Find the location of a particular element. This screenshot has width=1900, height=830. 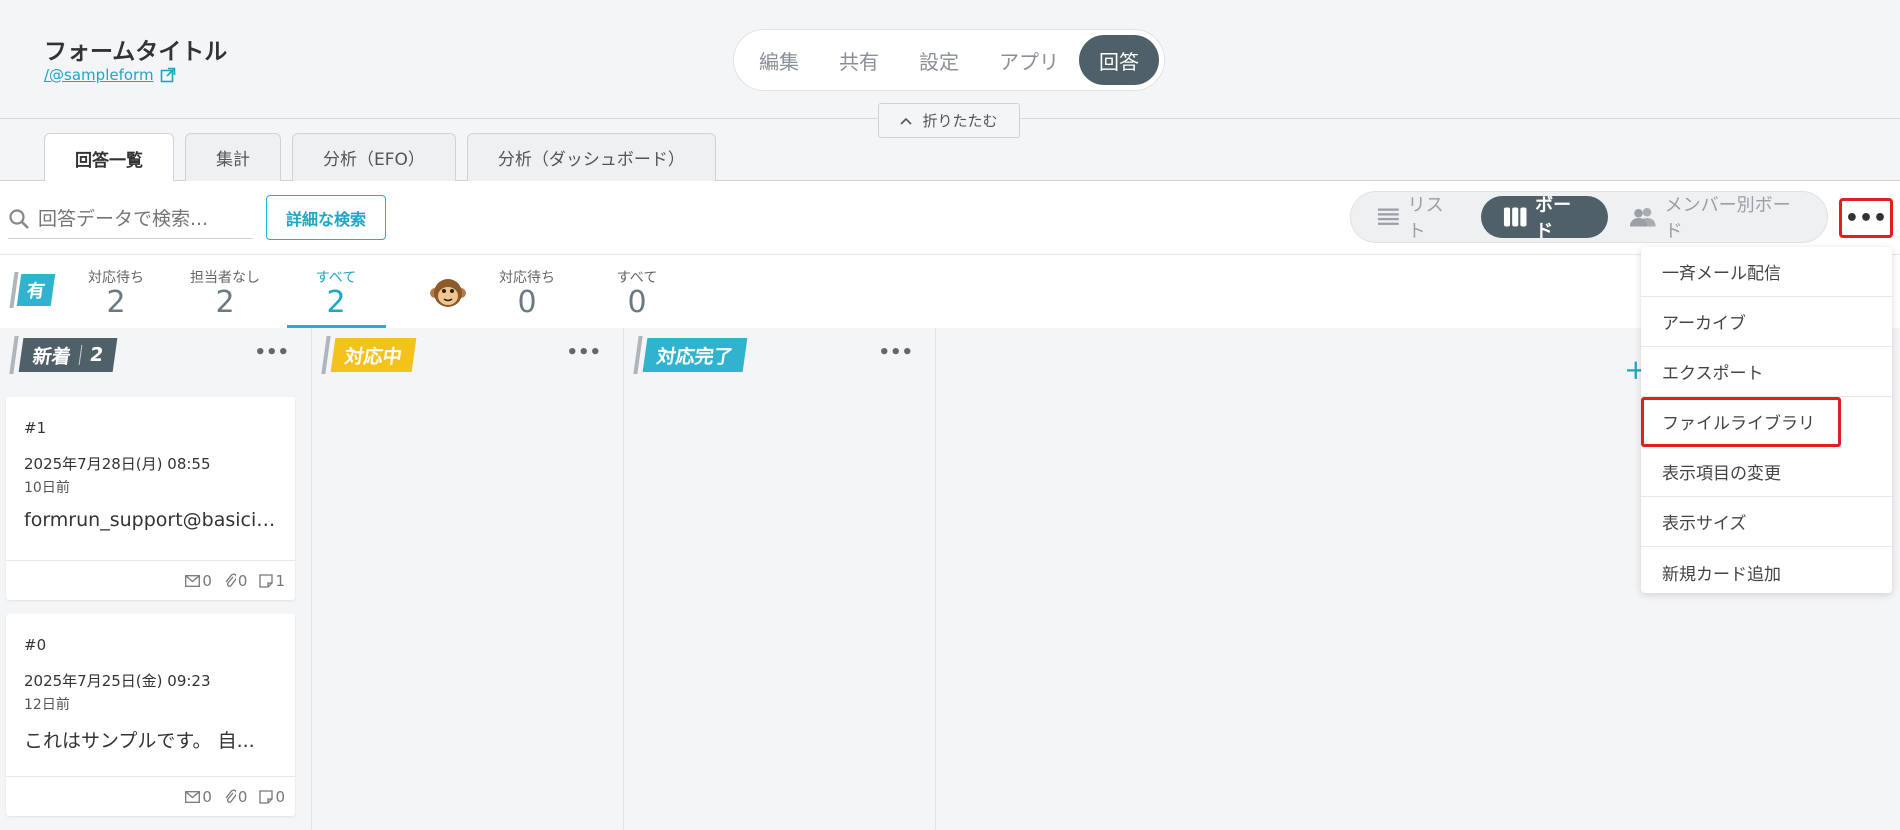

tab-dashboard: 分析（ダッシュボード） is located at coordinates (591, 157).